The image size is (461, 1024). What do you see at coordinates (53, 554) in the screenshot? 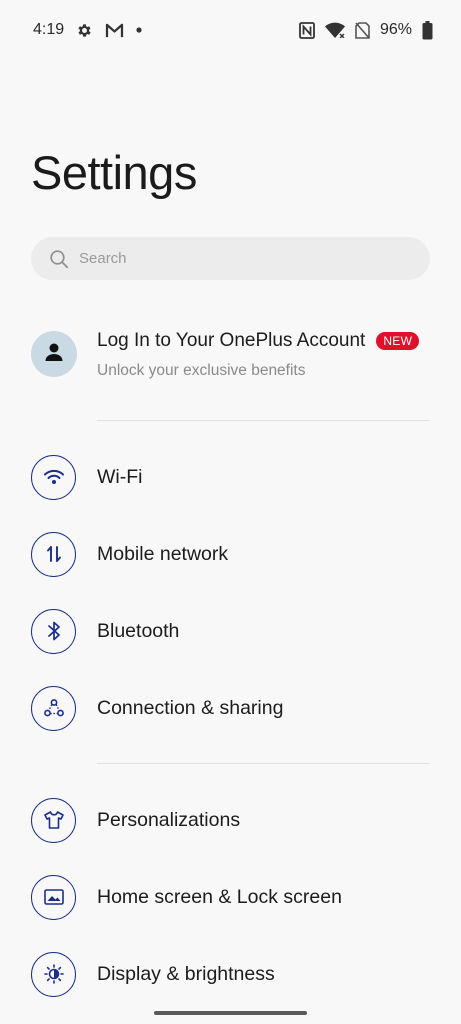
I see `mobile-data-icon` at bounding box center [53, 554].